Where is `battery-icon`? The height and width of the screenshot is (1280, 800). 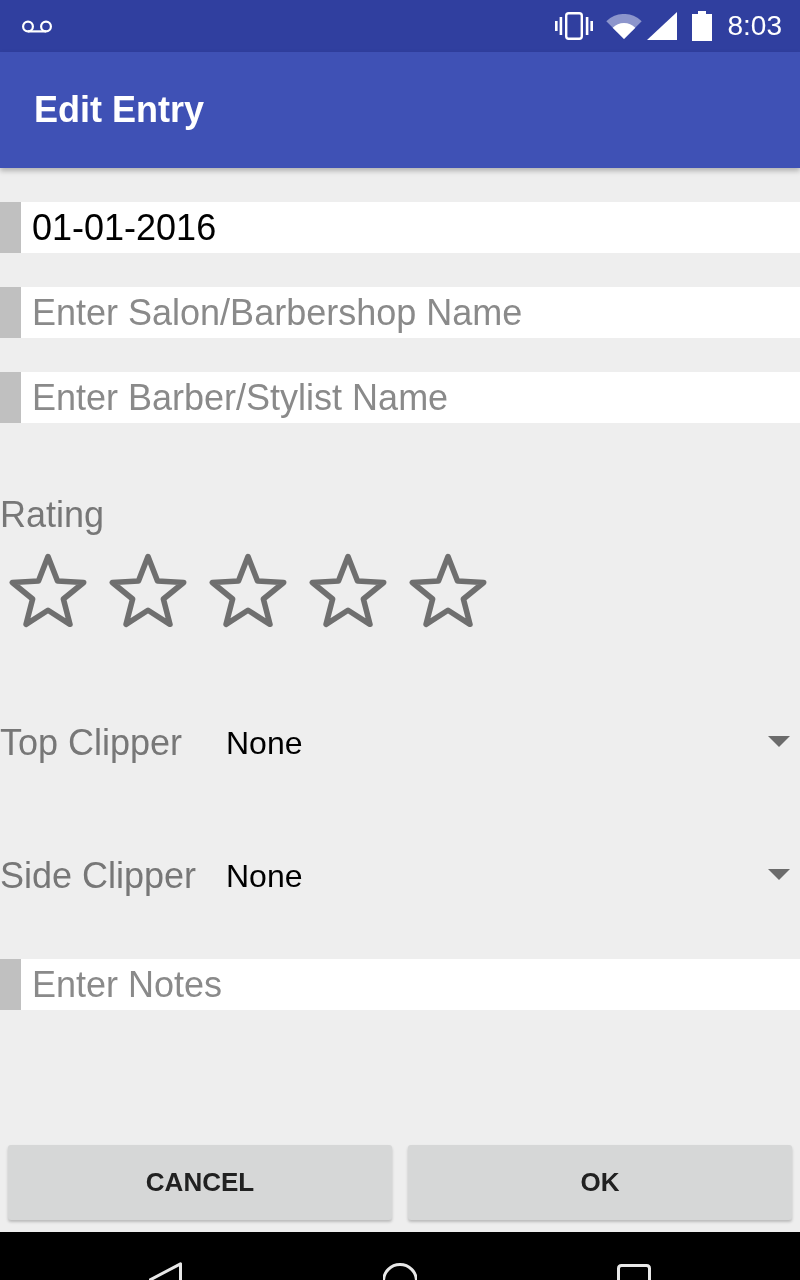 battery-icon is located at coordinates (701, 26).